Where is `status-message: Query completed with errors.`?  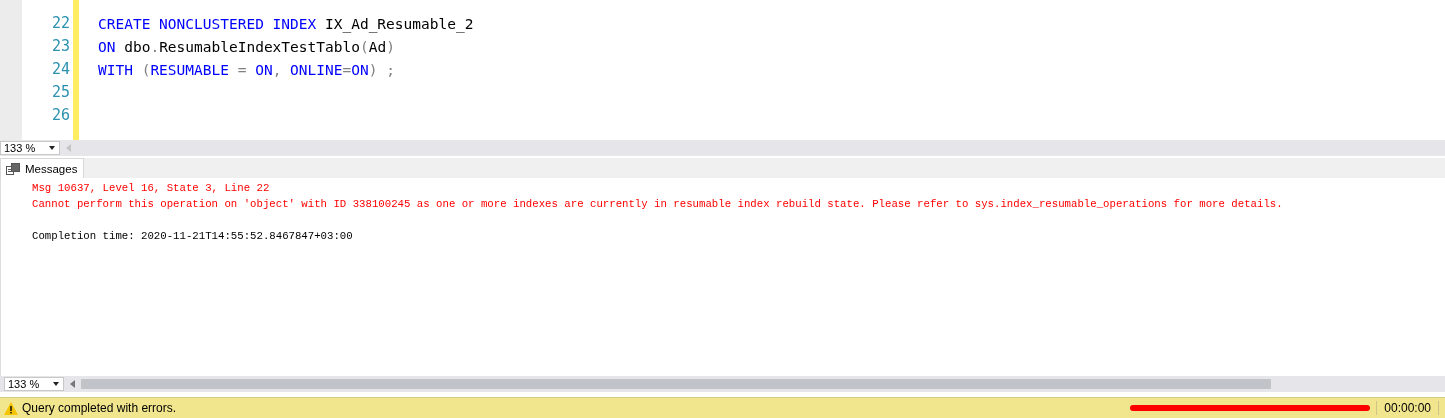
status-message: Query completed with errors. is located at coordinates (99, 408).